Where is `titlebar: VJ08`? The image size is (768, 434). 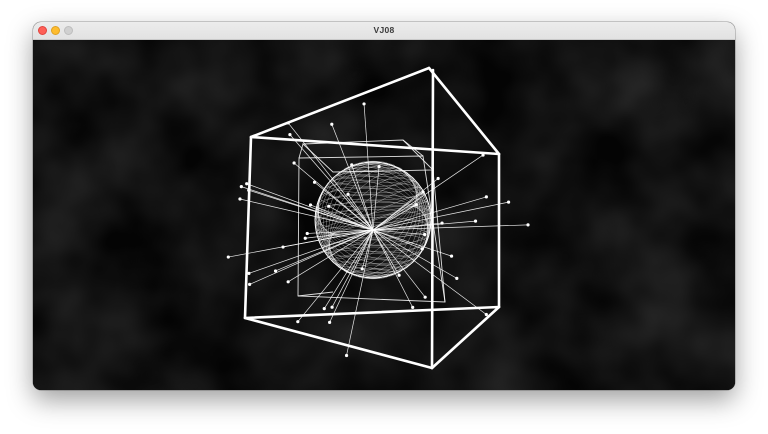 titlebar: VJ08 is located at coordinates (384, 31).